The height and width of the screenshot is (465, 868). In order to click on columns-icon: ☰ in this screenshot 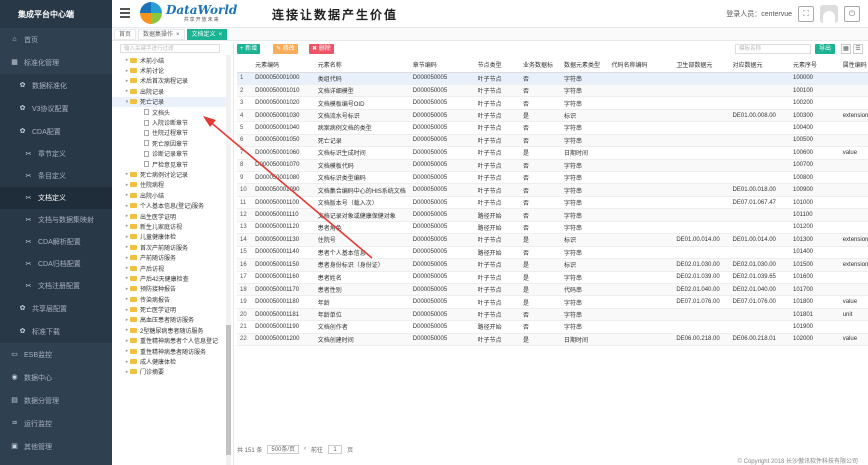, I will do `click(858, 49)`.